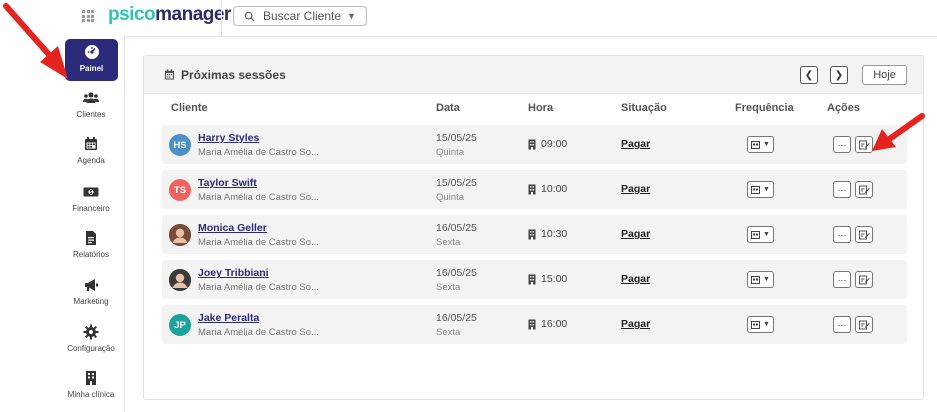 This screenshot has height=412, width=937. Describe the element at coordinates (91, 332) in the screenshot. I see `gear-icon` at that location.